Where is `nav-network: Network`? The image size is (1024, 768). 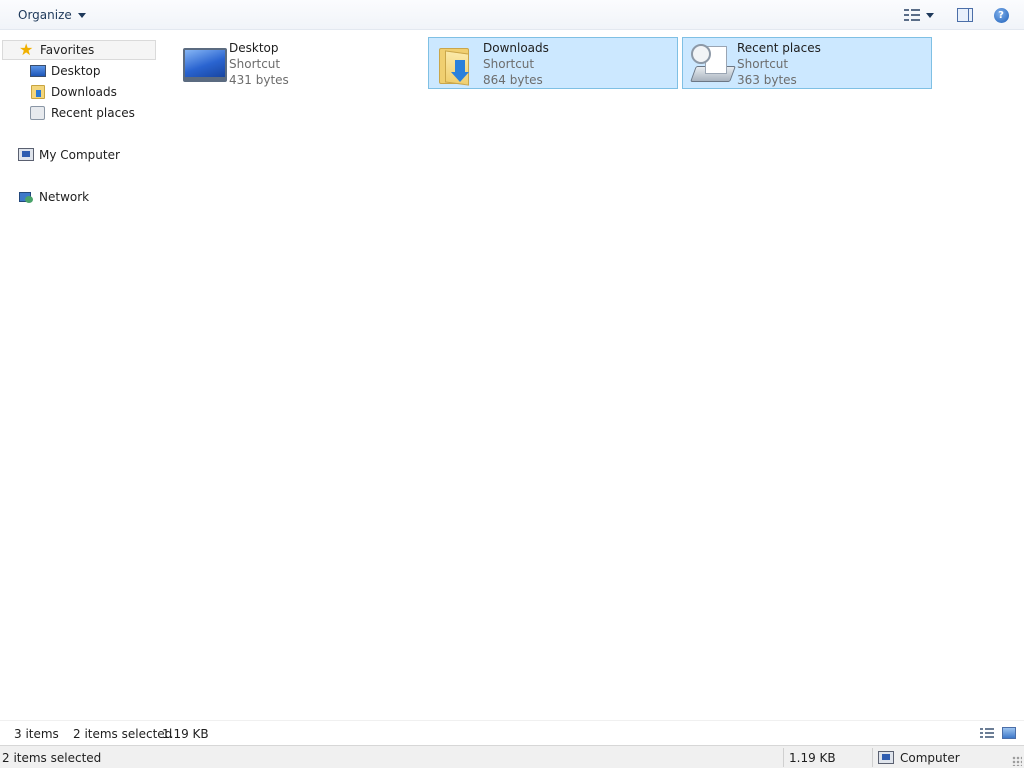 nav-network: Network is located at coordinates (79, 197).